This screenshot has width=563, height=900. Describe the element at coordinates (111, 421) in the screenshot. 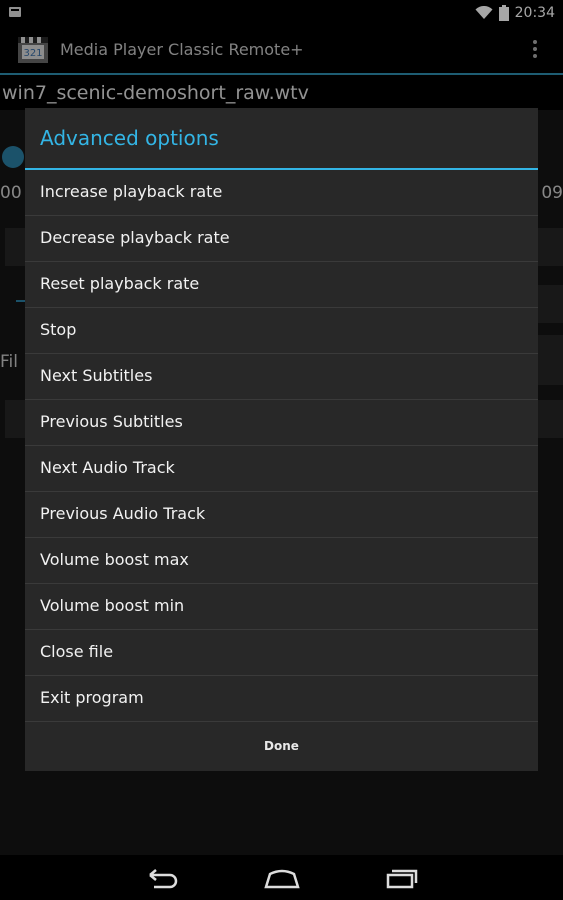

I see `option-label: Previous Subtitles` at that location.